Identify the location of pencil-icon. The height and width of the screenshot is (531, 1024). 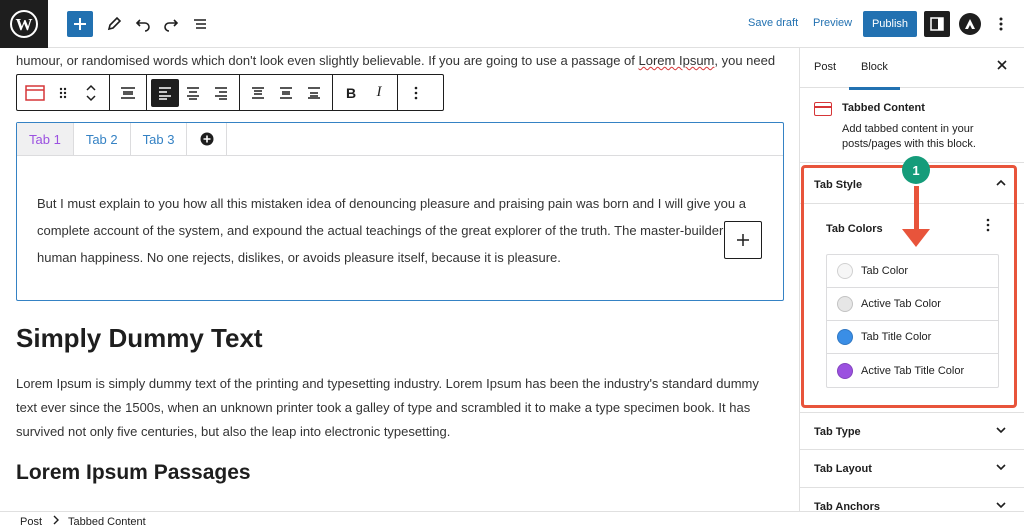
(114, 23).